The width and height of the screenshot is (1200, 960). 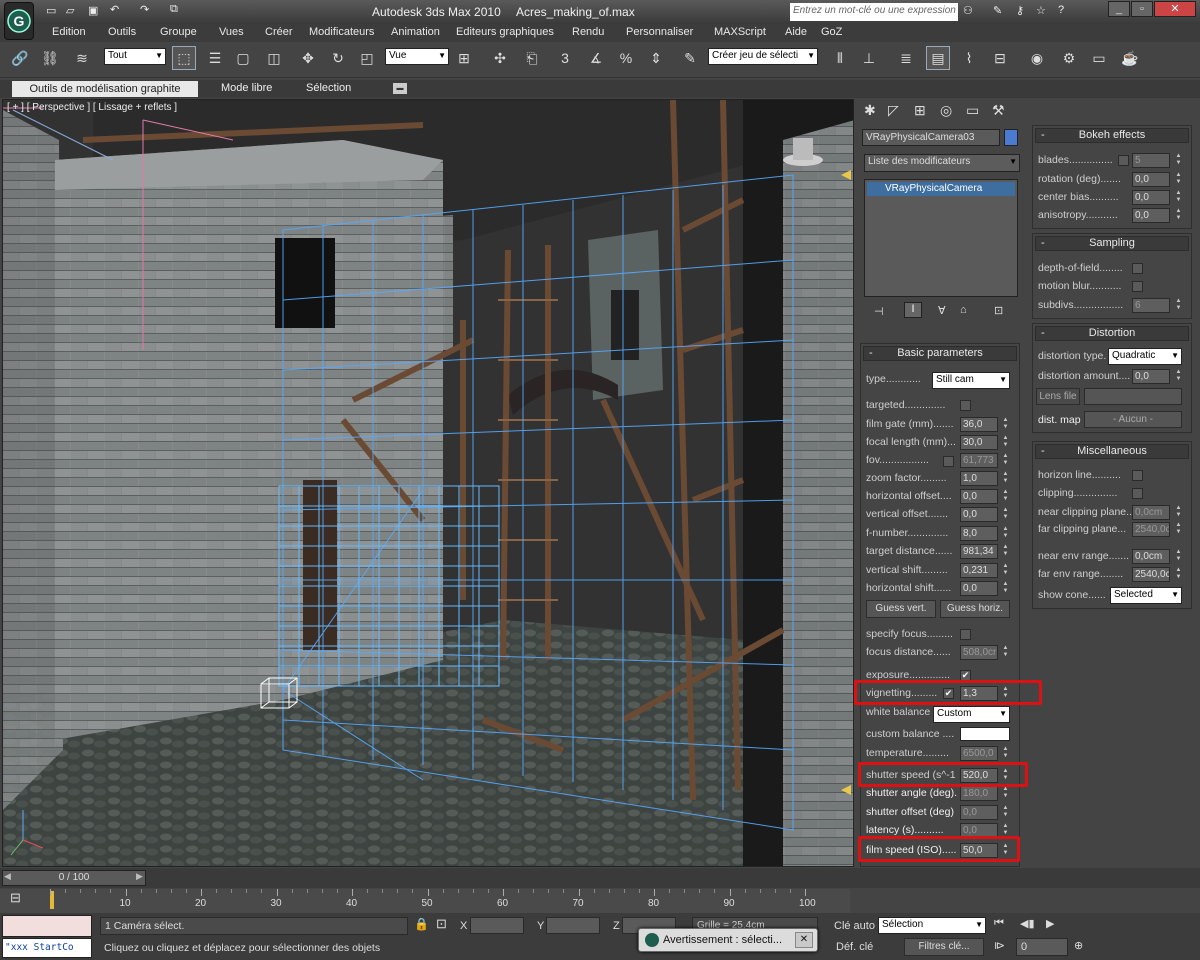 I want to click on menu-rendu: Rendu, so click(x=588, y=32).